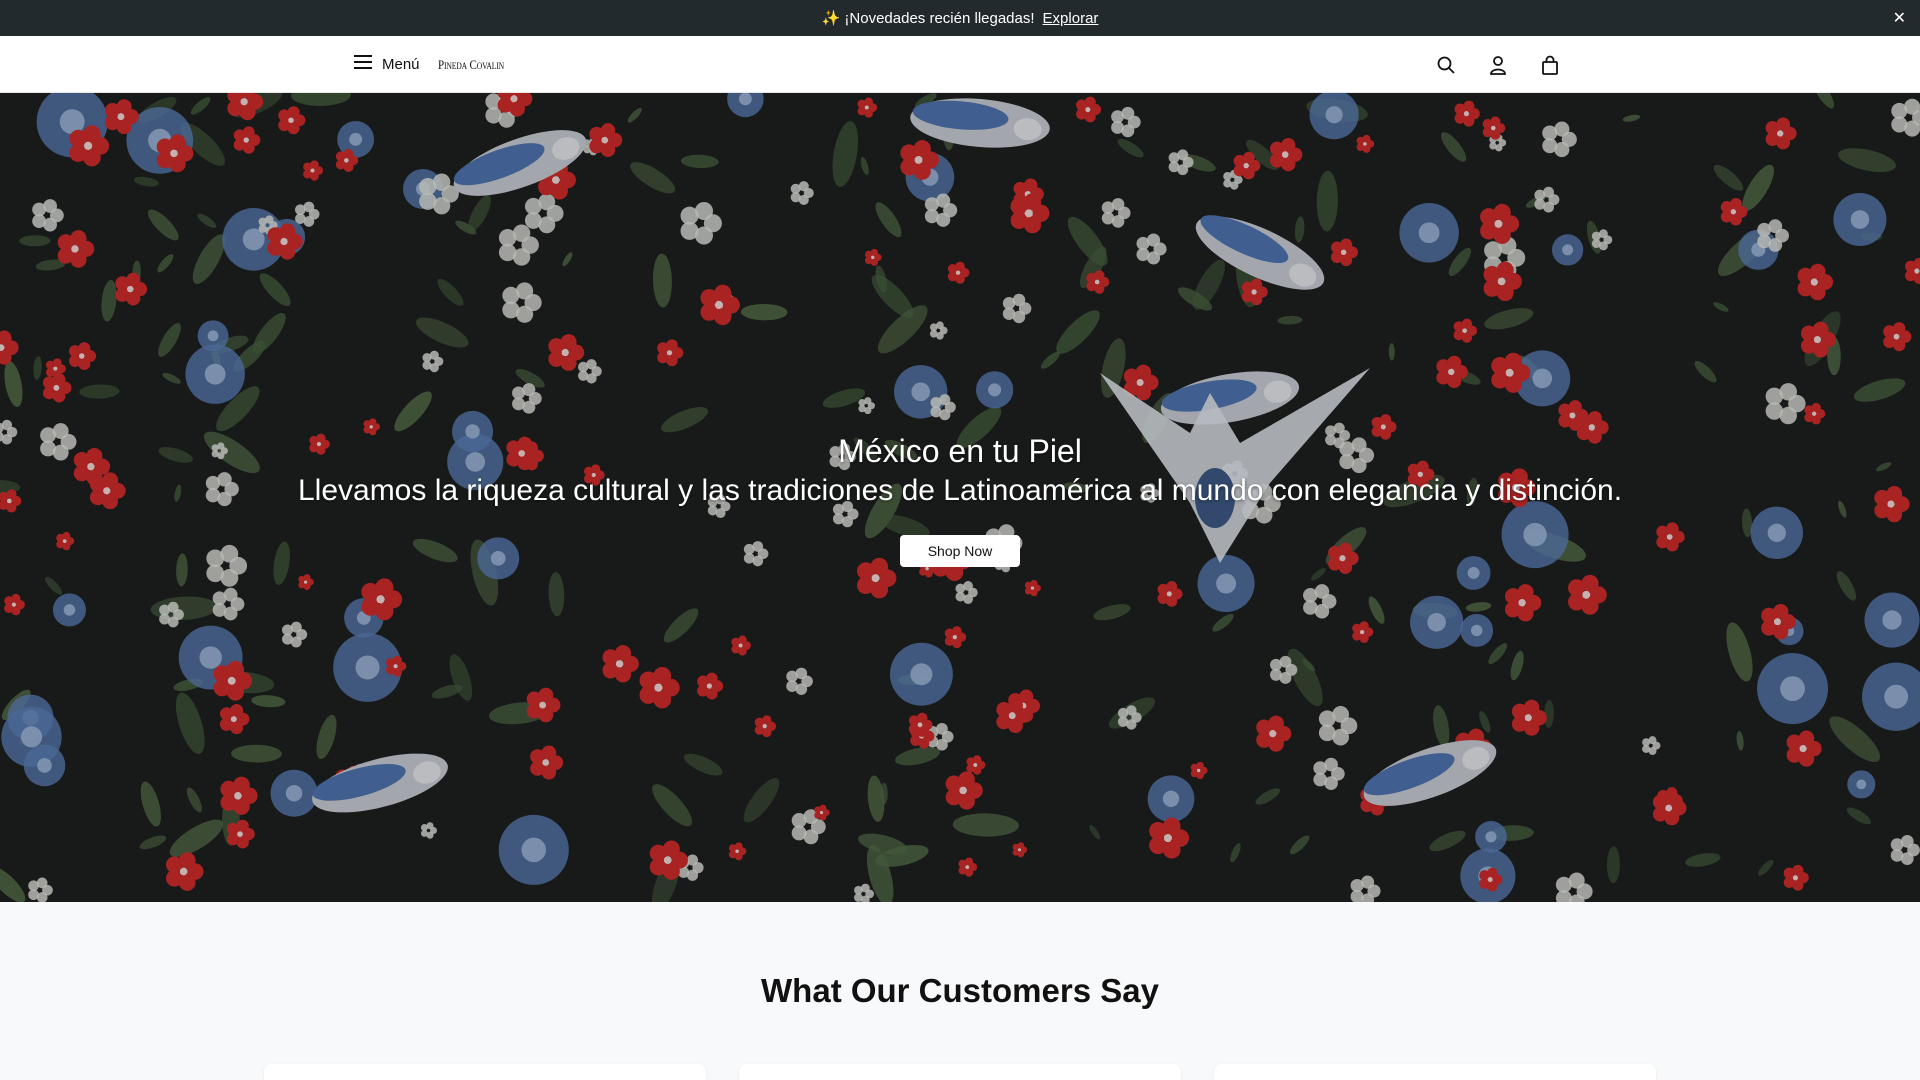 This screenshot has width=1920, height=1080. What do you see at coordinates (401, 64) in the screenshot?
I see `menu-label: Menú` at bounding box center [401, 64].